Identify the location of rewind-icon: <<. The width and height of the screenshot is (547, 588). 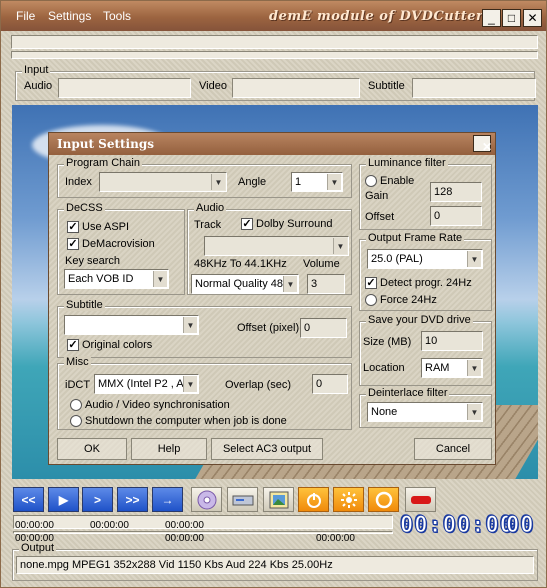
(28, 499).